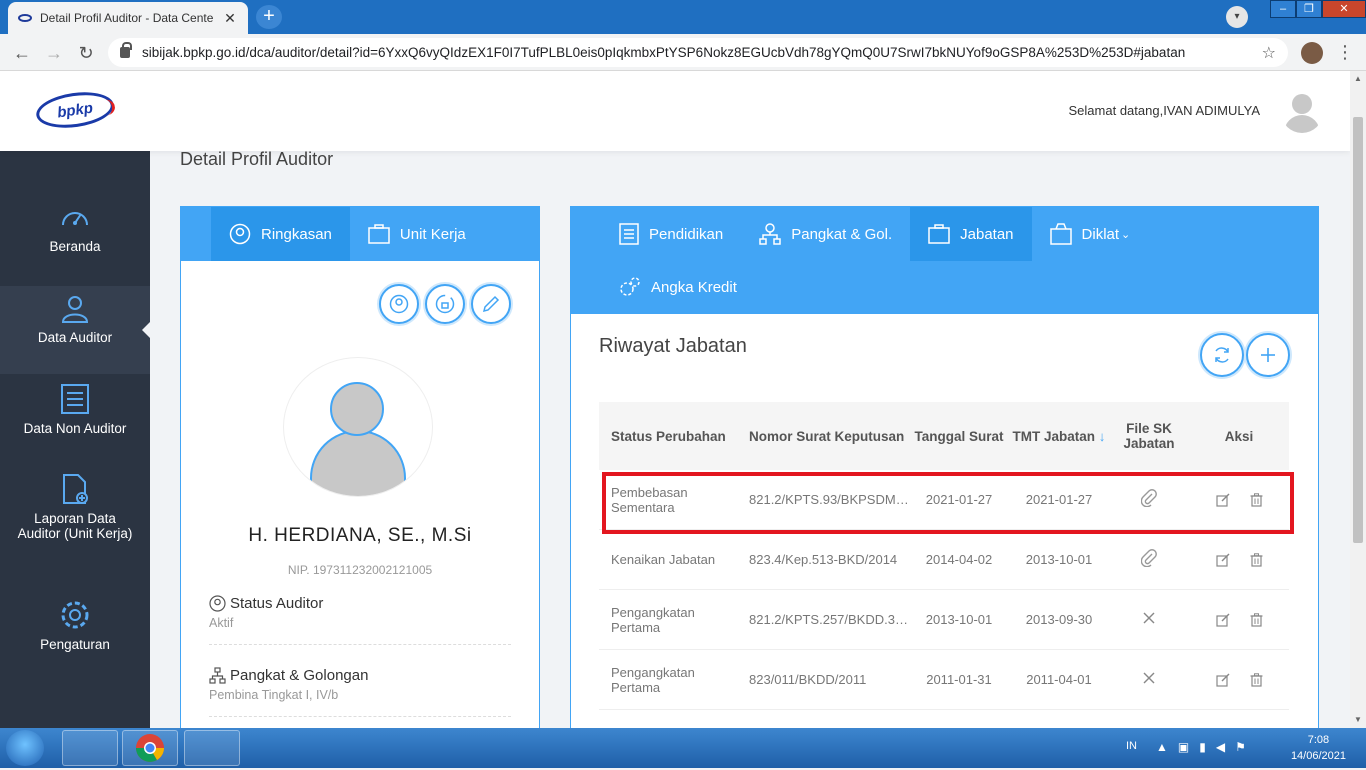  I want to click on tab-unit-kerja: Unit Kerja, so click(417, 234).